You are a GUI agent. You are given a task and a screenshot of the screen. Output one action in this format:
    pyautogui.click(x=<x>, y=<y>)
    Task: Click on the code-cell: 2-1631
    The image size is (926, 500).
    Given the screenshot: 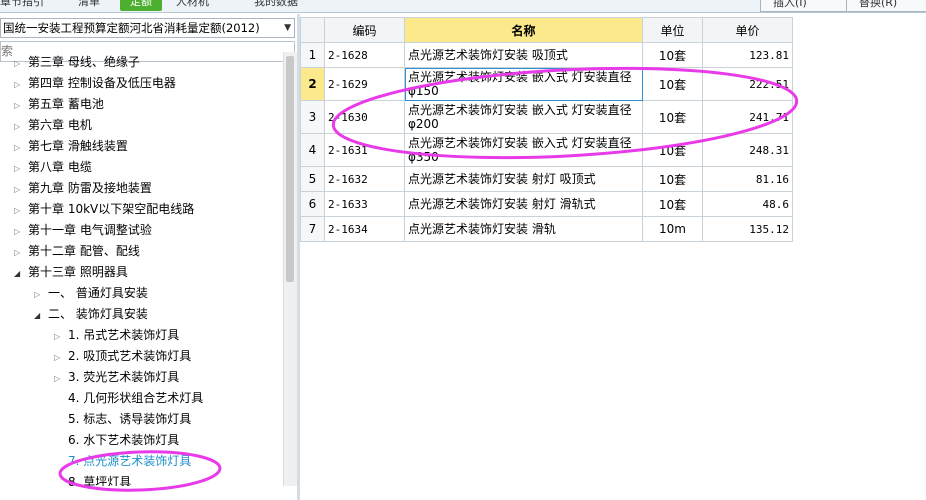 What is the action you would take?
    pyautogui.click(x=364, y=150)
    